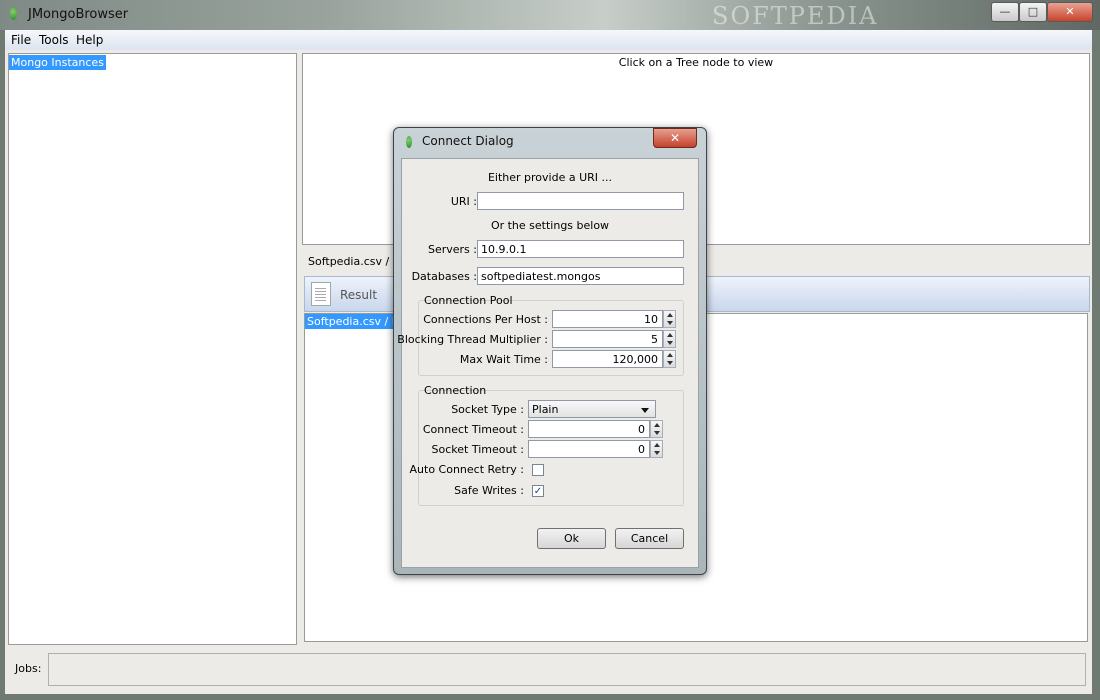 This screenshot has height=700, width=1100. Describe the element at coordinates (1070, 12) in the screenshot. I see `close-button: ✕` at that location.